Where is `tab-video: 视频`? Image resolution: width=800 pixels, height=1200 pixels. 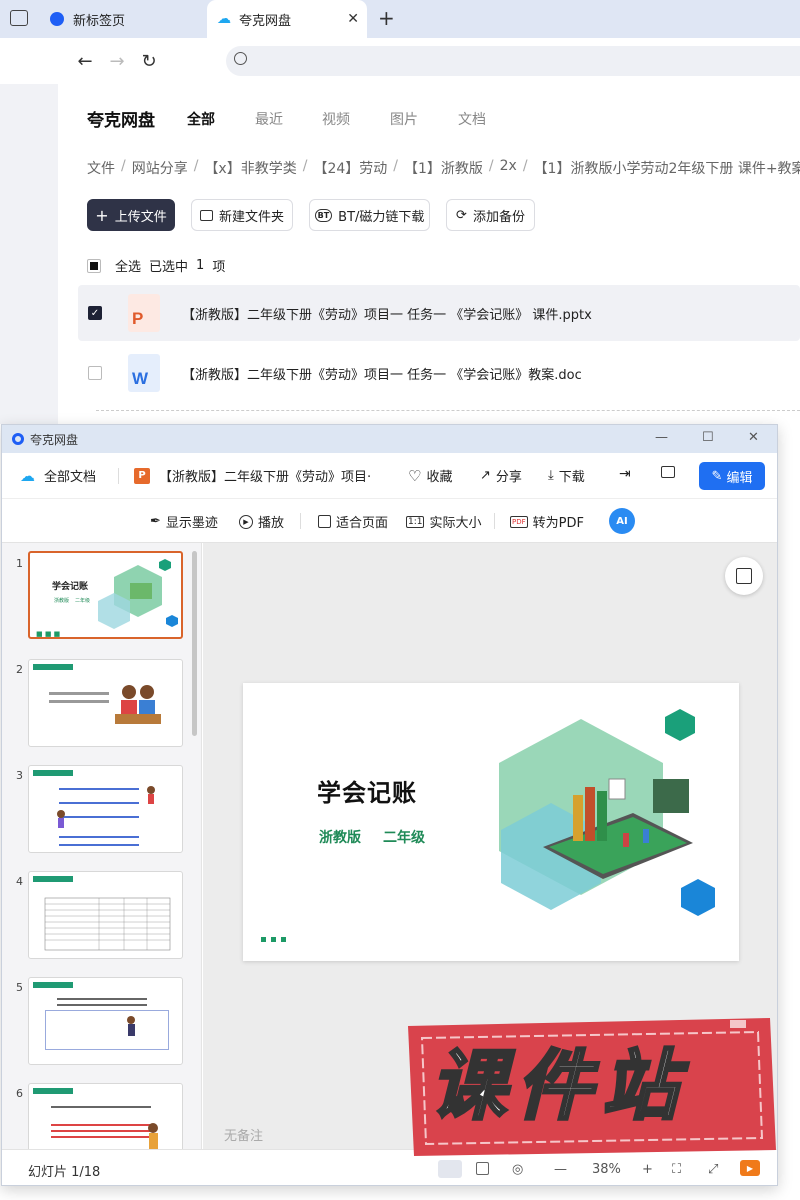 tab-video: 视频 is located at coordinates (336, 119).